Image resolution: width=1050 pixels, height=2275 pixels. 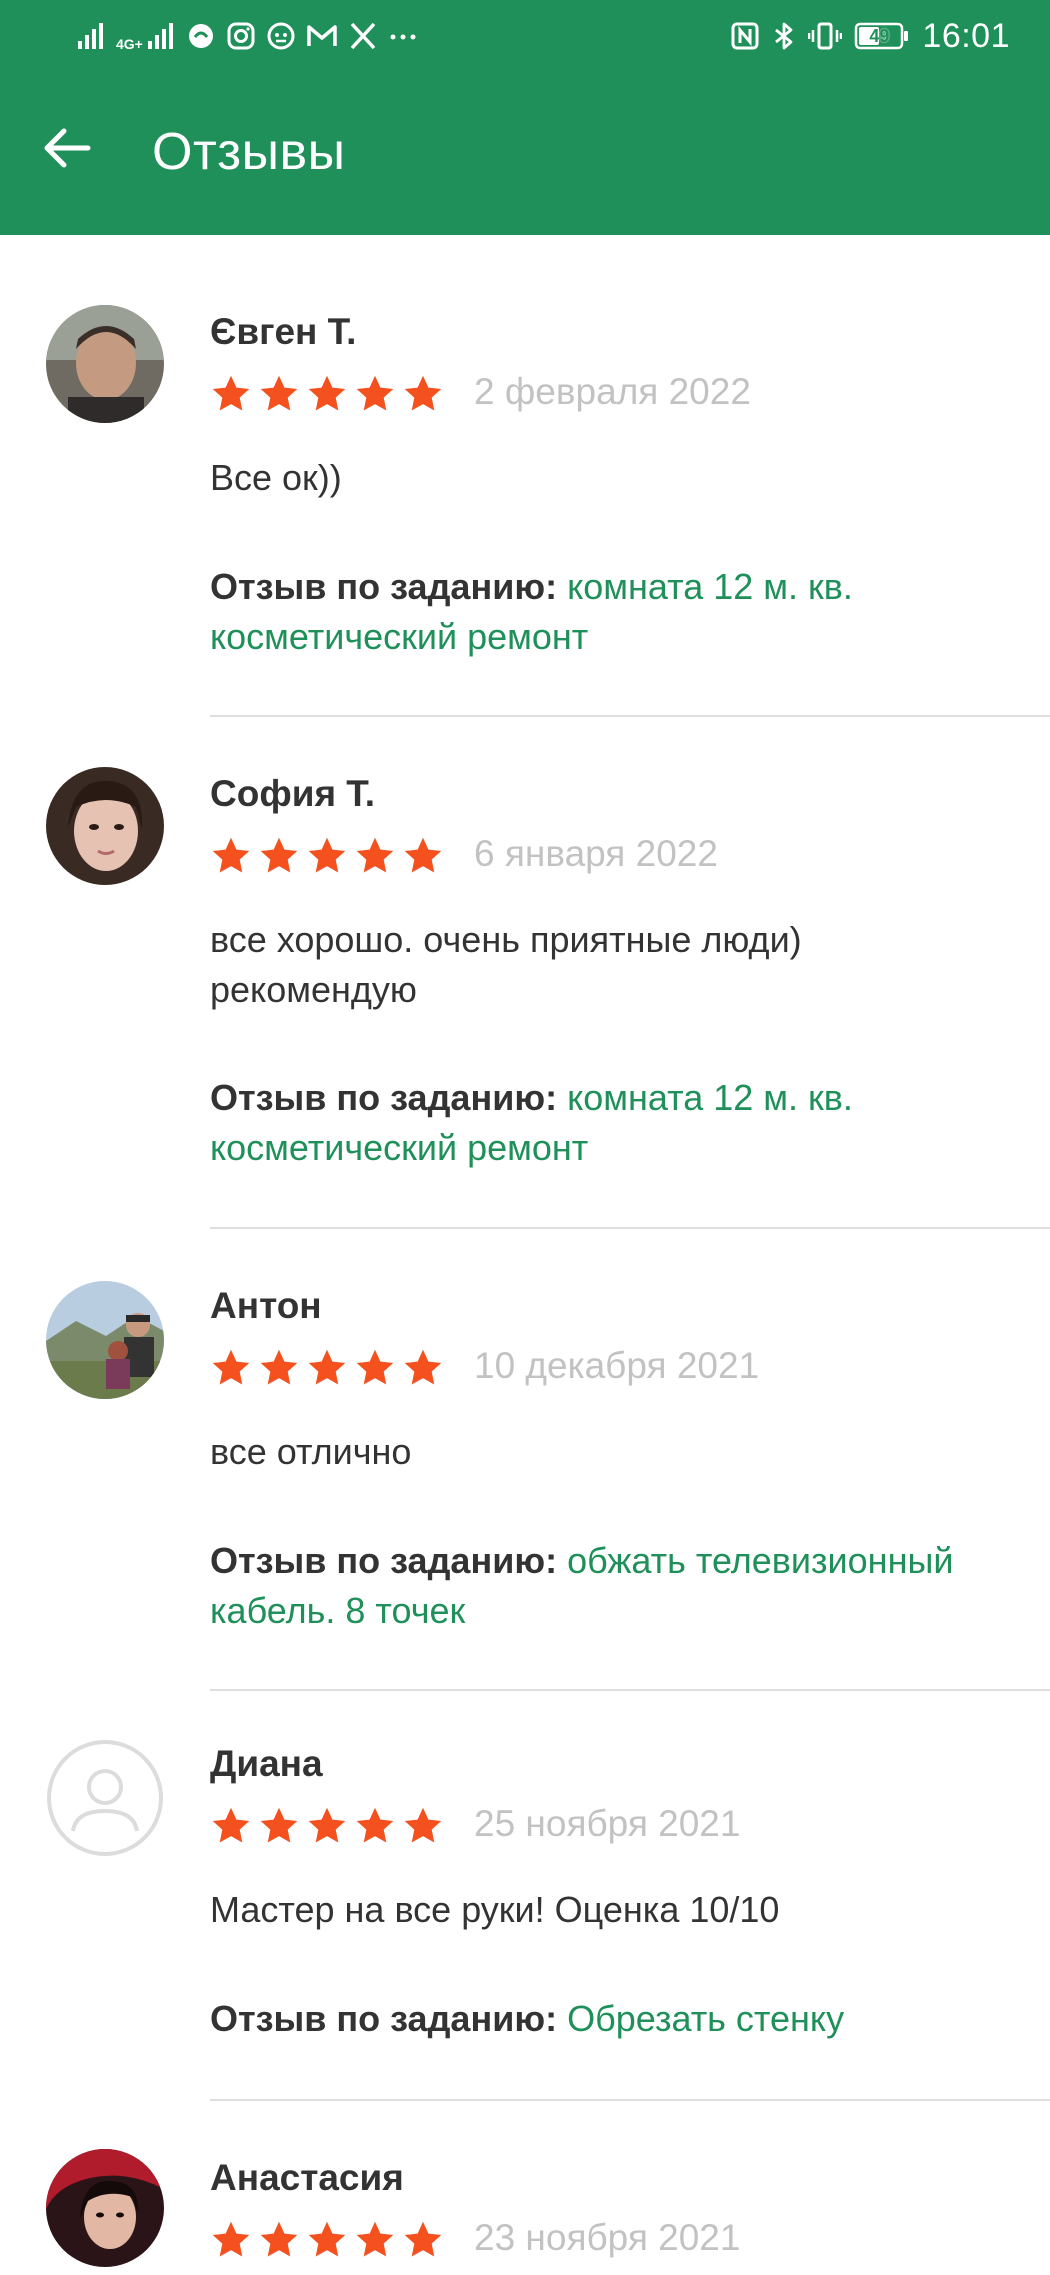 I want to click on back-button, so click(x=66, y=148).